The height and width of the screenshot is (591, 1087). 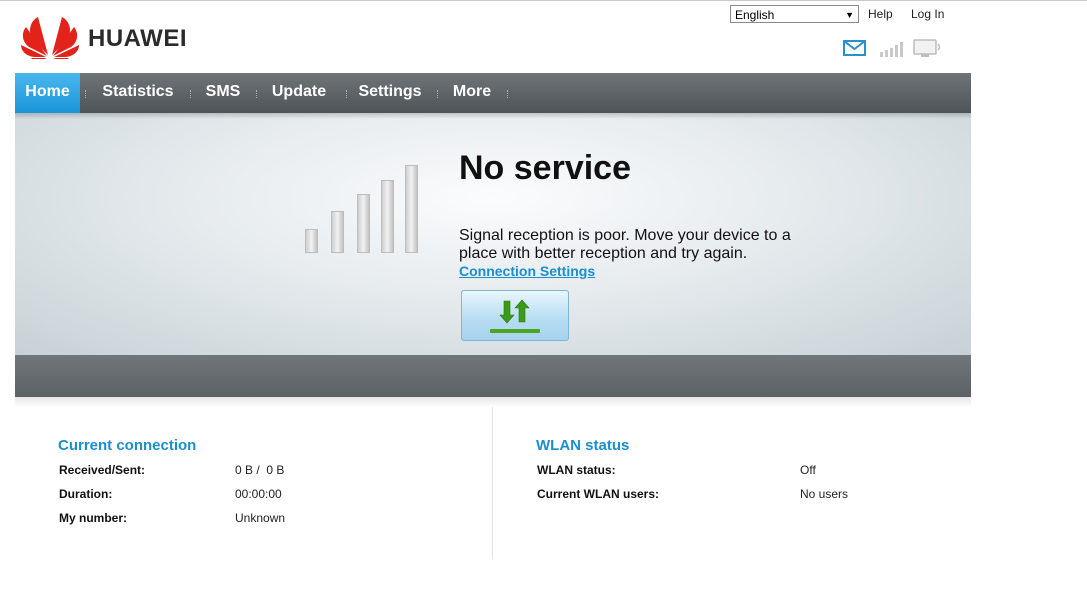 I want to click on hero-shadow, so click(x=493, y=116).